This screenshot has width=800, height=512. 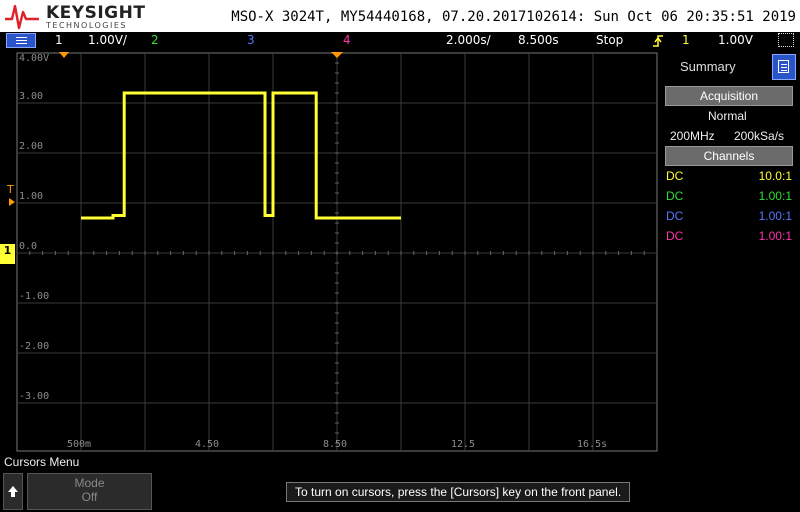 I want to click on brand-subtitle: TECHNOLOGIES, so click(x=86, y=25).